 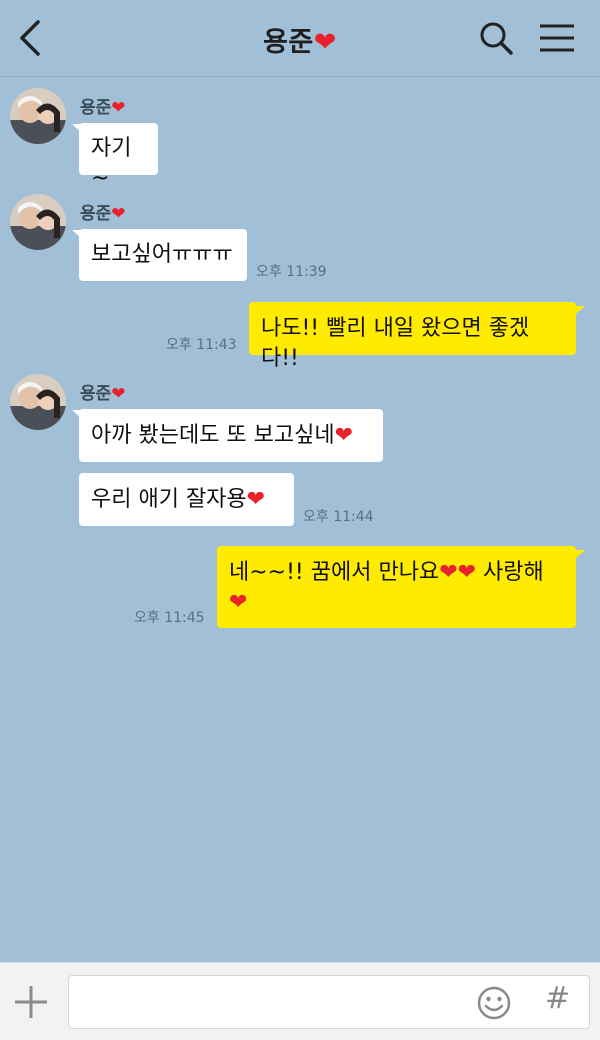 I want to click on message-time: 오후 11:43, so click(x=201, y=345).